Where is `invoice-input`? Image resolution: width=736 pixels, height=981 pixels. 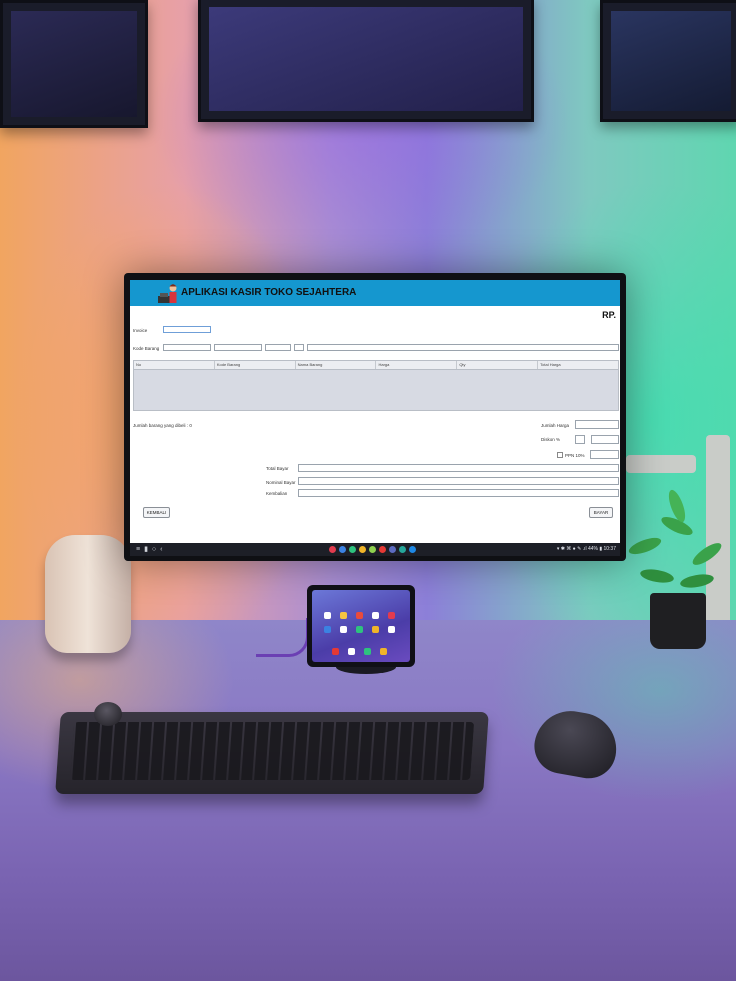 invoice-input is located at coordinates (187, 329).